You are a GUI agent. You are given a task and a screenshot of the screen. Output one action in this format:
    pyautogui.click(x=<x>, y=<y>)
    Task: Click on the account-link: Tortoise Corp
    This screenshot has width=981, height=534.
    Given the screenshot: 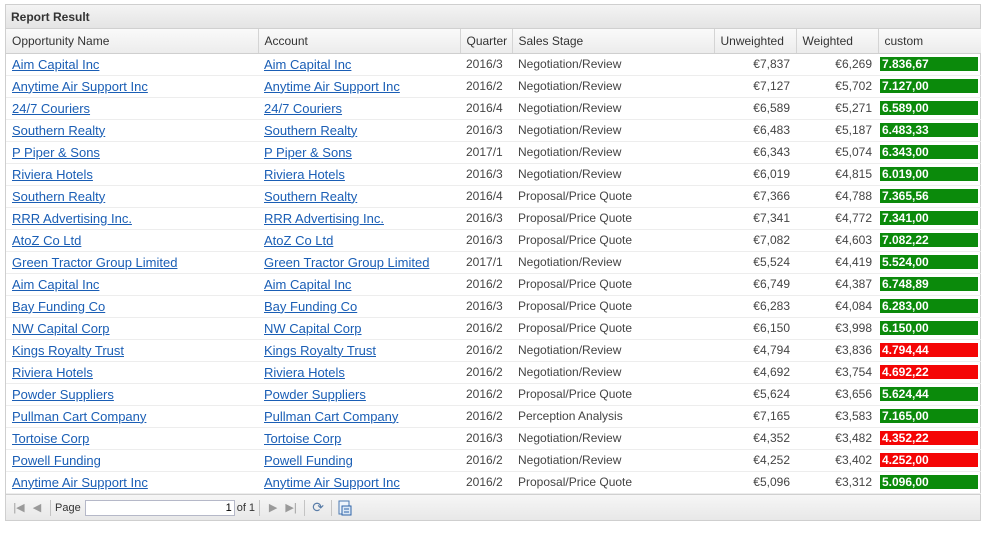 What is the action you would take?
    pyautogui.click(x=302, y=438)
    